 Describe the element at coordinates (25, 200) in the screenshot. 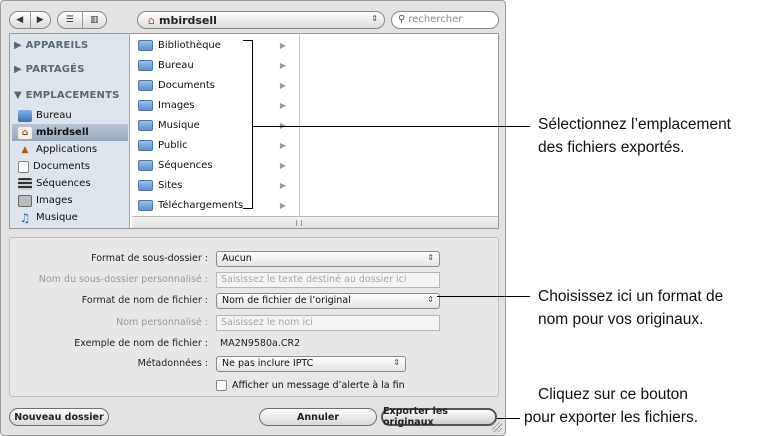

I see `camera-icon` at that location.